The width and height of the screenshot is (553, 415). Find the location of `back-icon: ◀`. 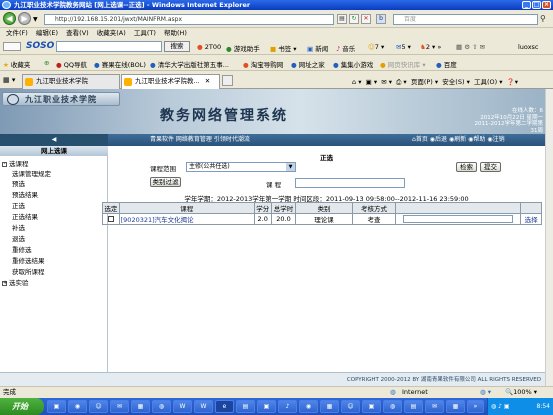

back-icon: ◀ is located at coordinates (9, 18).